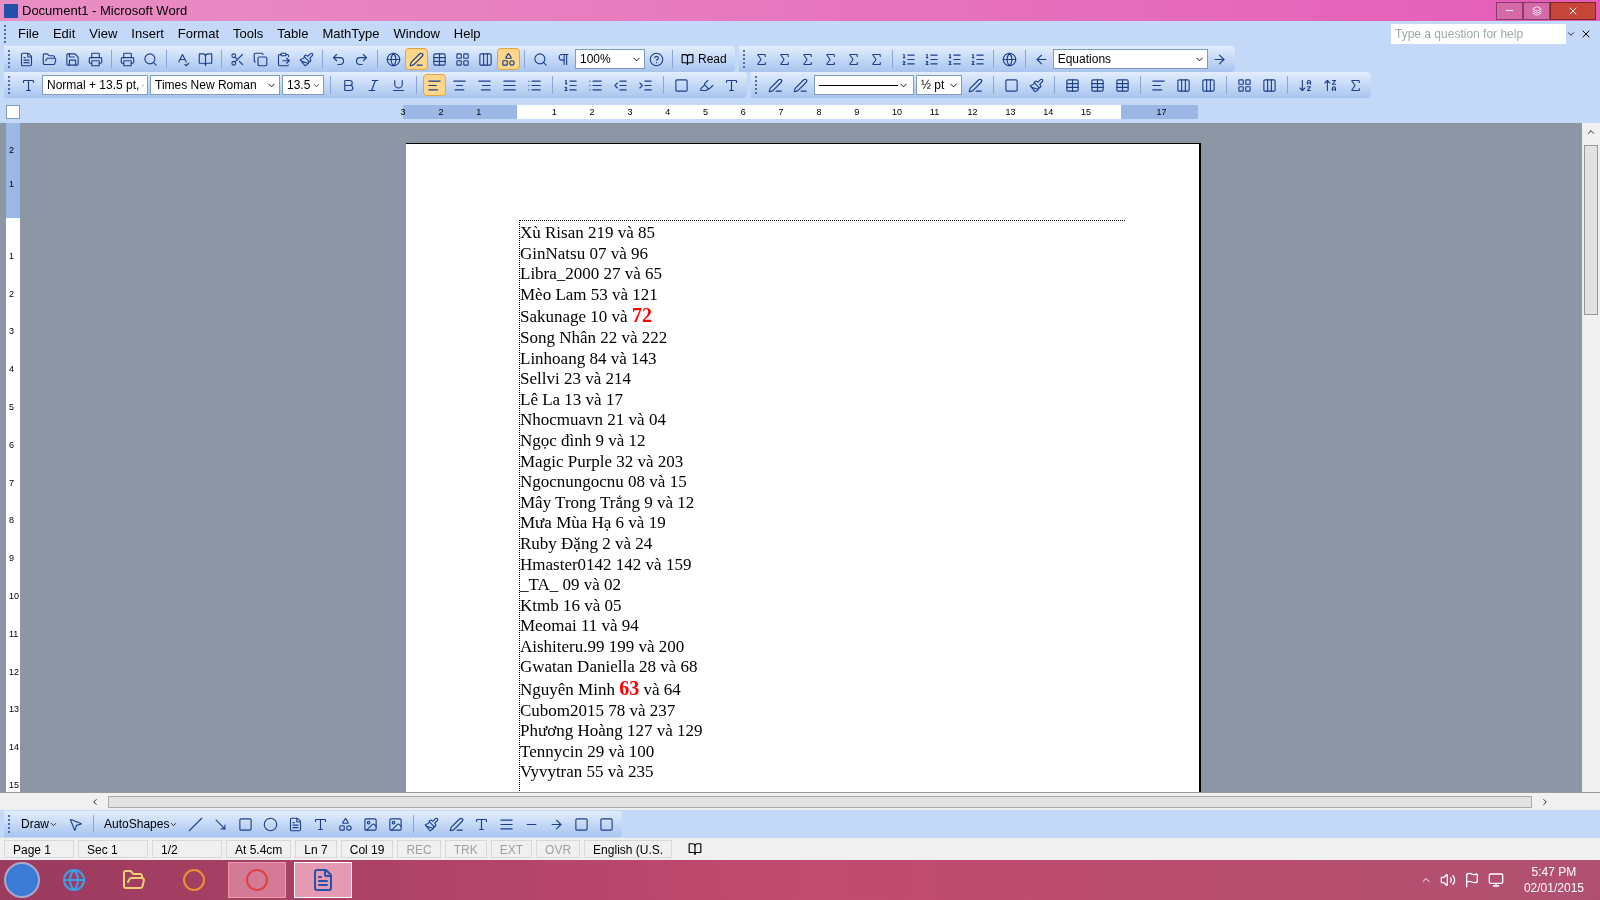 The width and height of the screenshot is (1600, 900). Describe the element at coordinates (571, 606) in the screenshot. I see `document-line: Ktmb 16 và 05` at that location.